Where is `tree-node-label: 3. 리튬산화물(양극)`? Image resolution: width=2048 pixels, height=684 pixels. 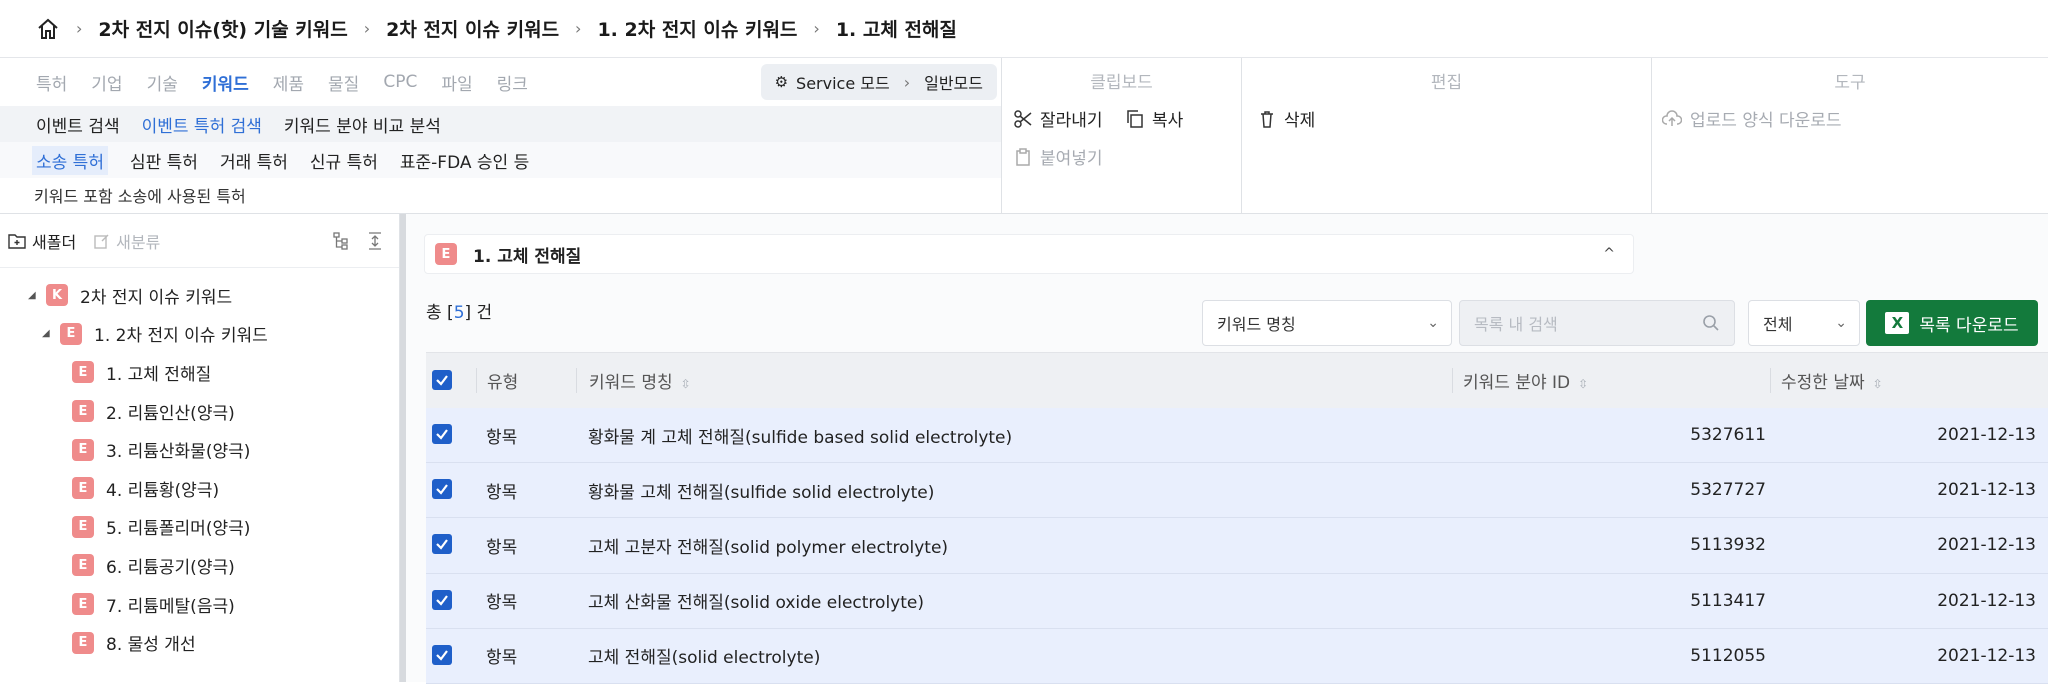 tree-node-label: 3. 리튬산화물(양극) is located at coordinates (178, 452).